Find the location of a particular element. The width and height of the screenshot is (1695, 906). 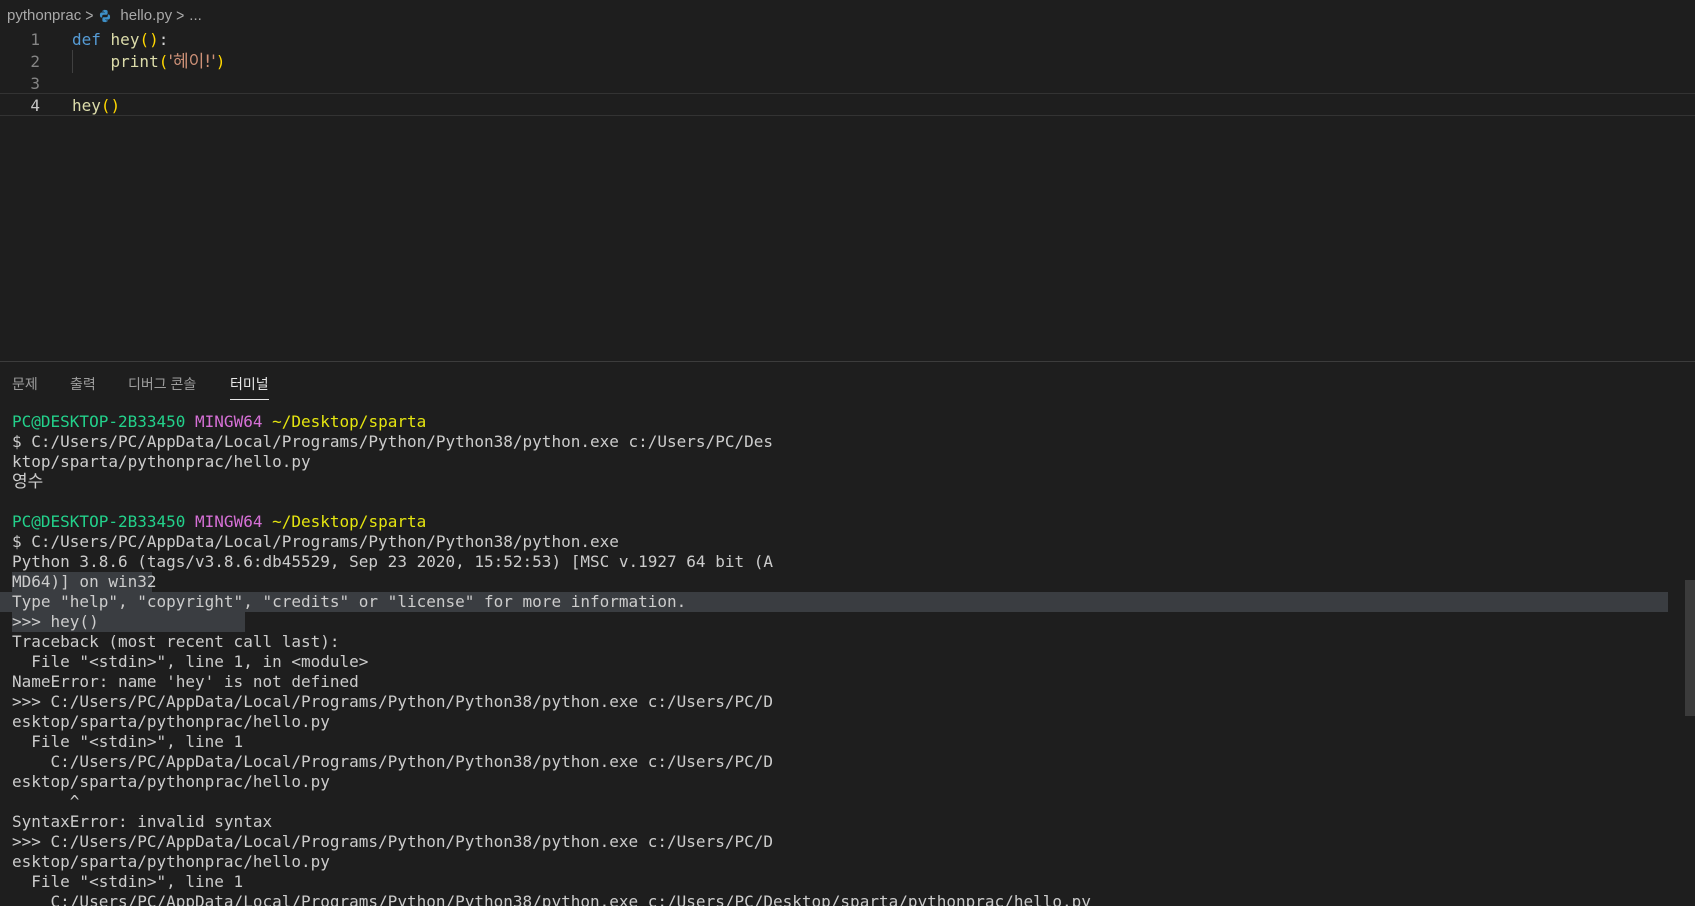

line-number: 3 is located at coordinates (35, 83).